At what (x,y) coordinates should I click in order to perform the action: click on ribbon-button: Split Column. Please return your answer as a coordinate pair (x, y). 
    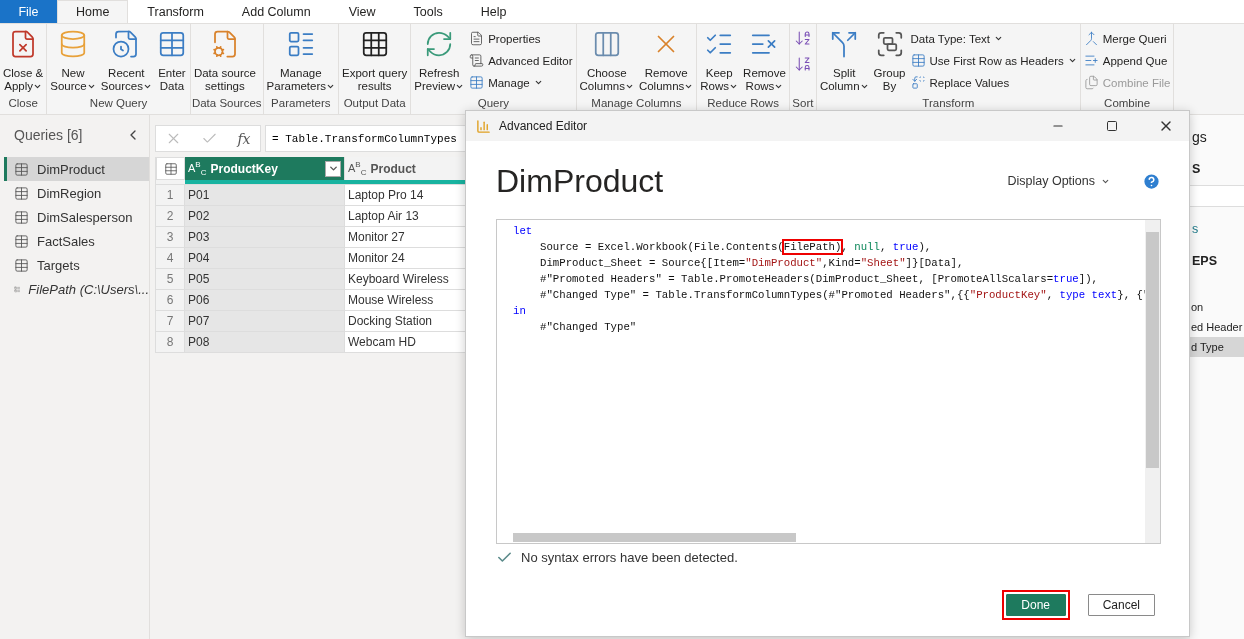
    Looking at the image, I should click on (844, 61).